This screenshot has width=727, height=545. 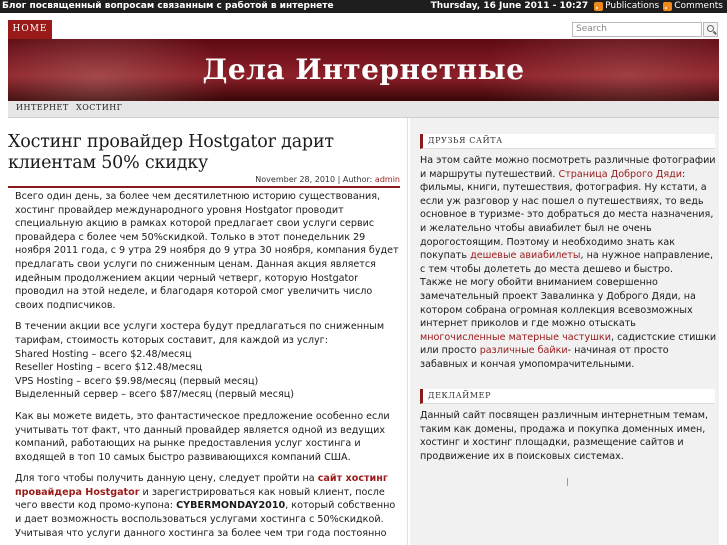 I want to click on price-item: Shared Hosting – всего $2.48/месяц, so click(x=103, y=354).